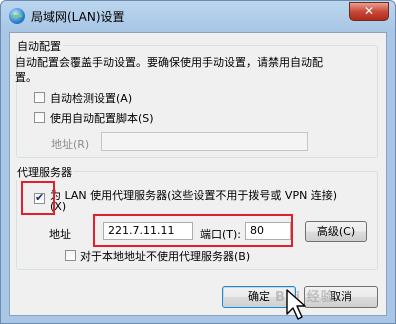 The image size is (396, 324). Describe the element at coordinates (39, 97) in the screenshot. I see `auto-detect-checkbox` at that location.